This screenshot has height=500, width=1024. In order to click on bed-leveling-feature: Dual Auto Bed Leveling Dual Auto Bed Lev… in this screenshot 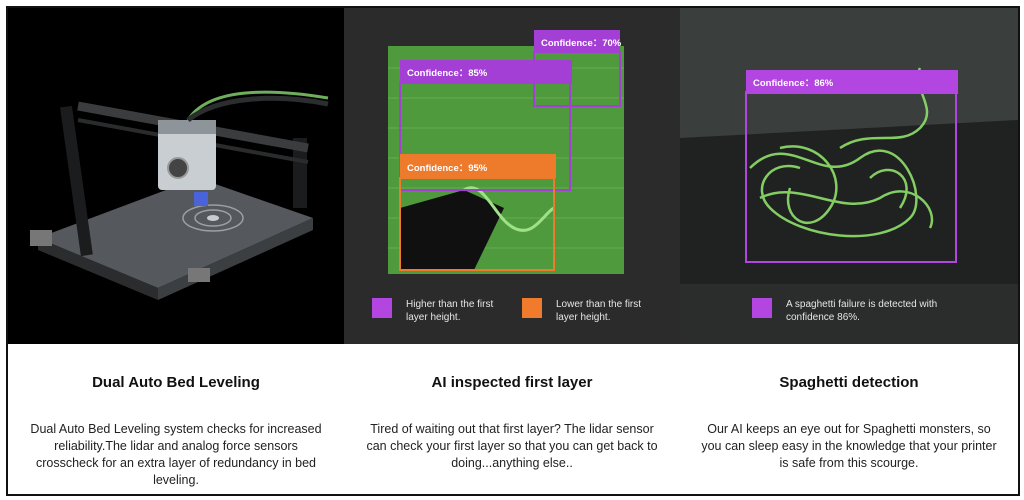, I will do `click(176, 419)`.